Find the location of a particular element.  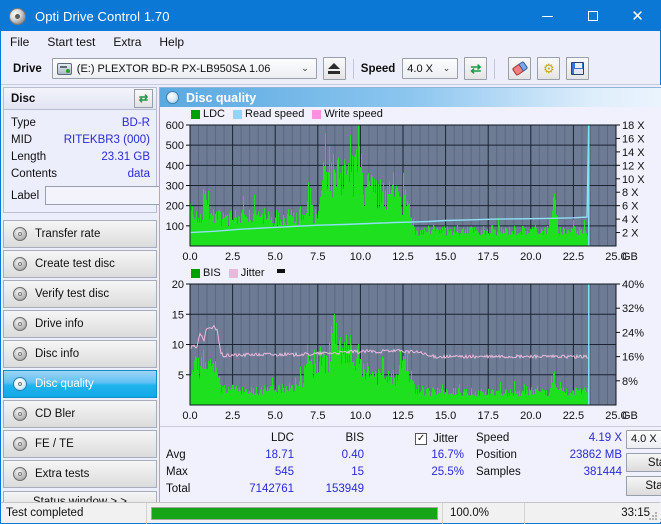

disc-quality-header: Disc quality is located at coordinates (410, 97).